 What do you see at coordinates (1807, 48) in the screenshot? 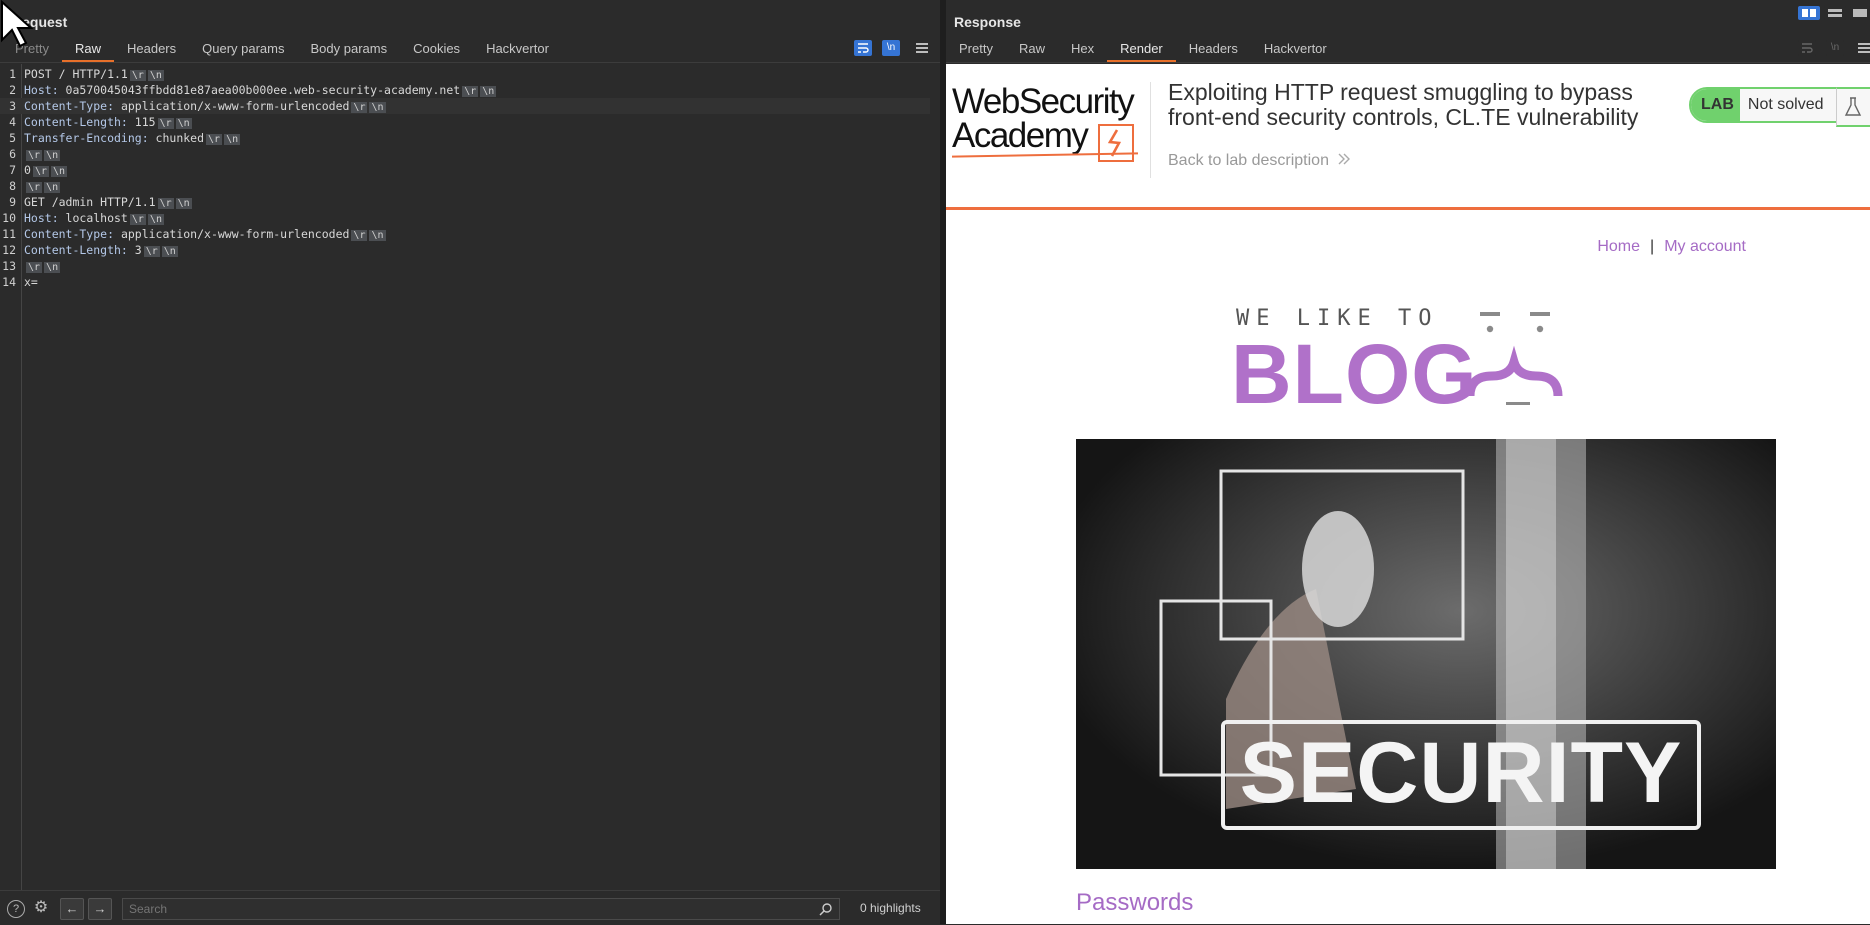
I see `wrap-lines-icon-disabled` at bounding box center [1807, 48].